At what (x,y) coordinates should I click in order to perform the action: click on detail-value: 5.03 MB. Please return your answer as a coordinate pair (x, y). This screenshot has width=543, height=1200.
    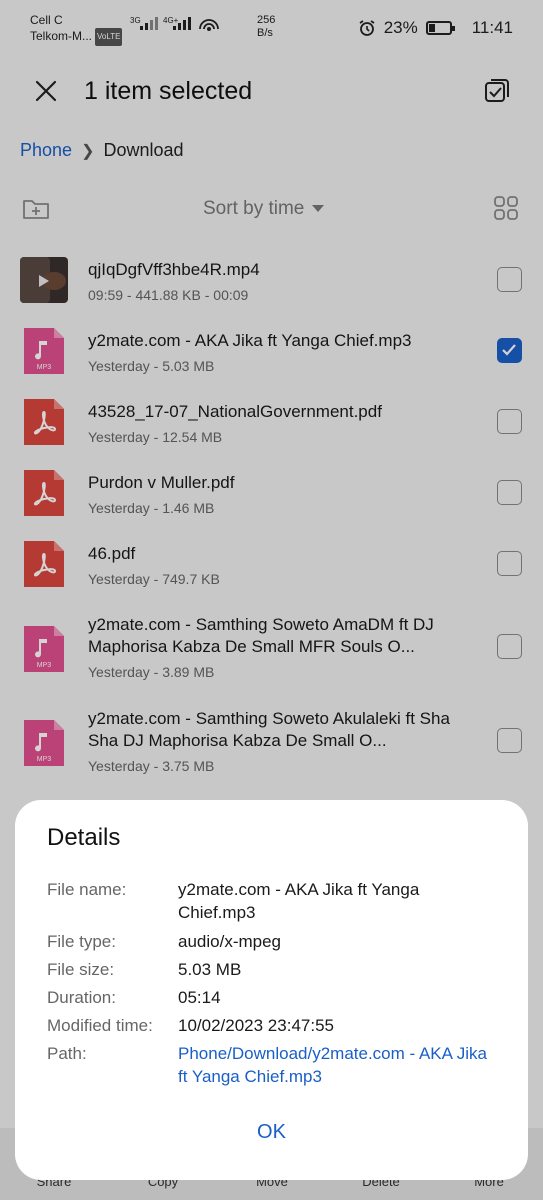
    Looking at the image, I should click on (210, 969).